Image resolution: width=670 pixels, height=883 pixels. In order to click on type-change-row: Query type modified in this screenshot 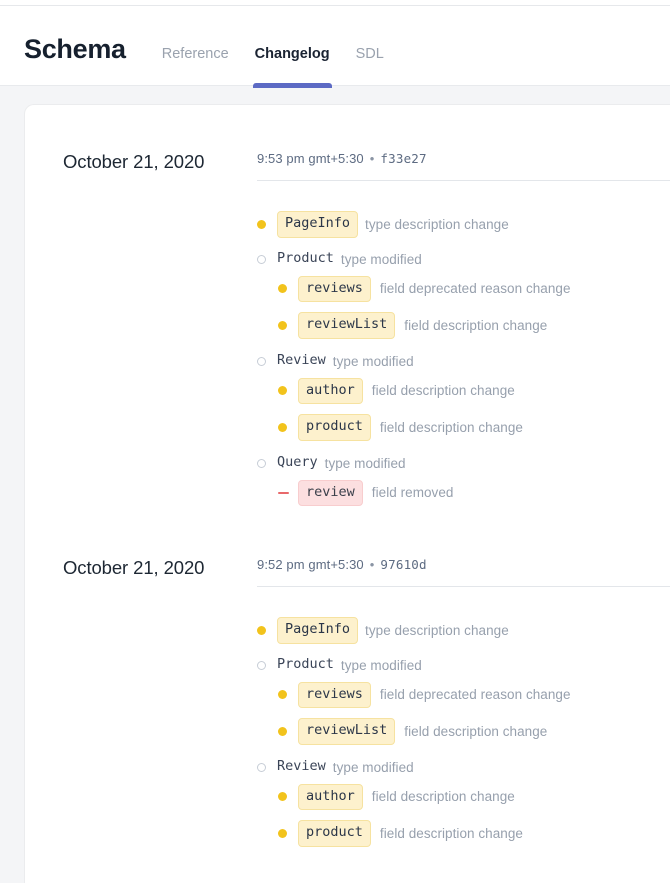, I will do `click(463, 460)`.